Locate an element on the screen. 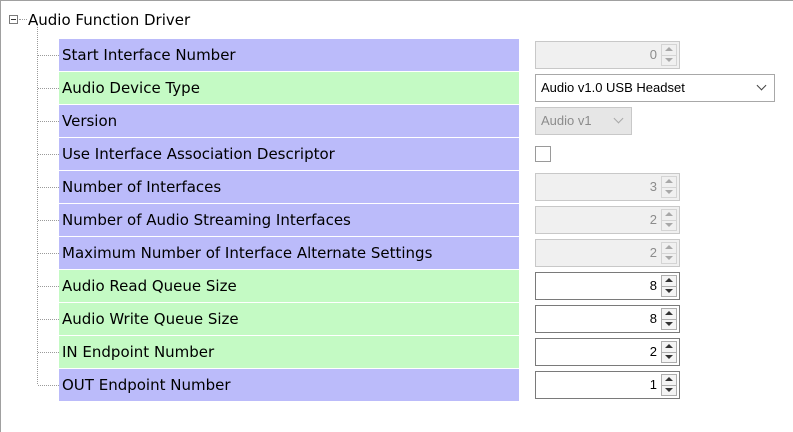 This screenshot has width=793, height=432. property-row: Version Audio v1 is located at coordinates (397, 121).